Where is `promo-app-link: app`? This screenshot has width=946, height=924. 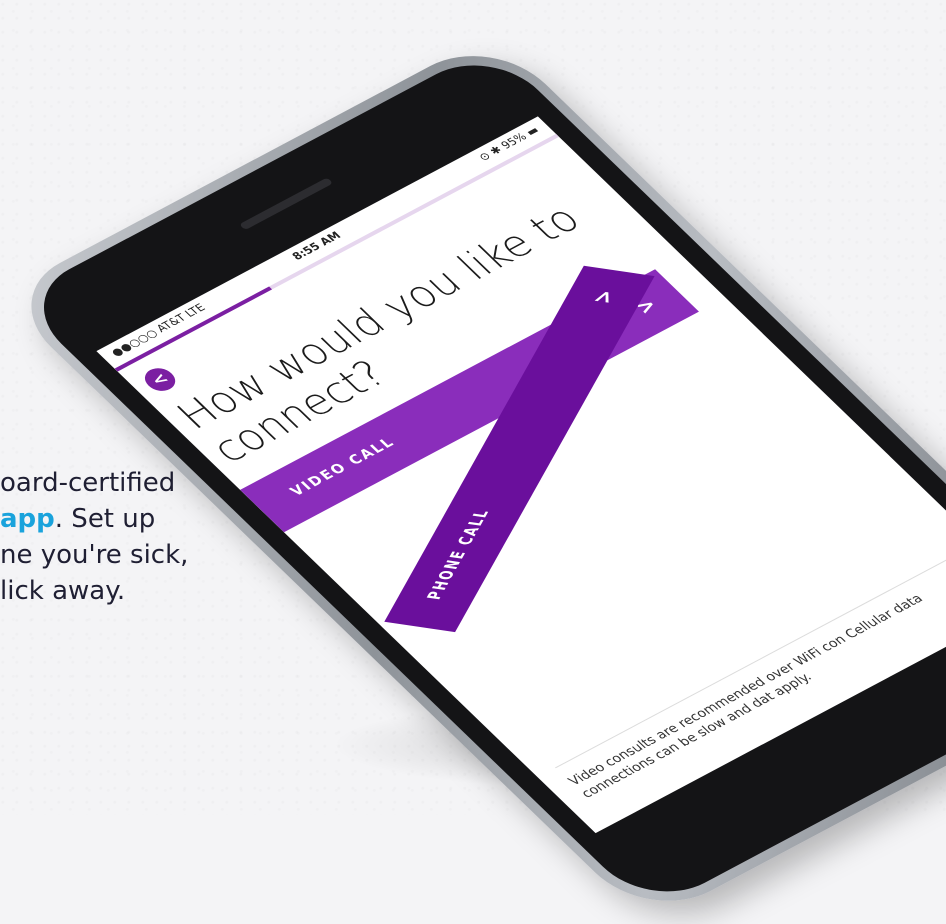
promo-app-link: app is located at coordinates (27, 519).